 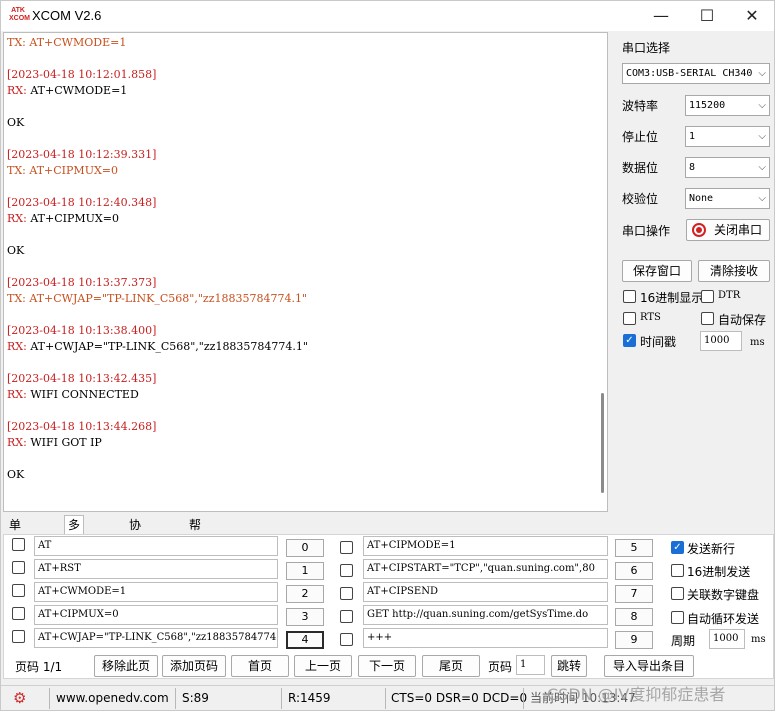 I want to click on send-entry-input: AT+CIPMUX=0, so click(x=156, y=615).